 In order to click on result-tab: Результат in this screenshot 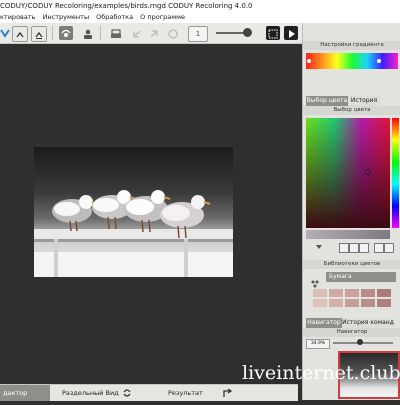, I will do `click(185, 393)`.